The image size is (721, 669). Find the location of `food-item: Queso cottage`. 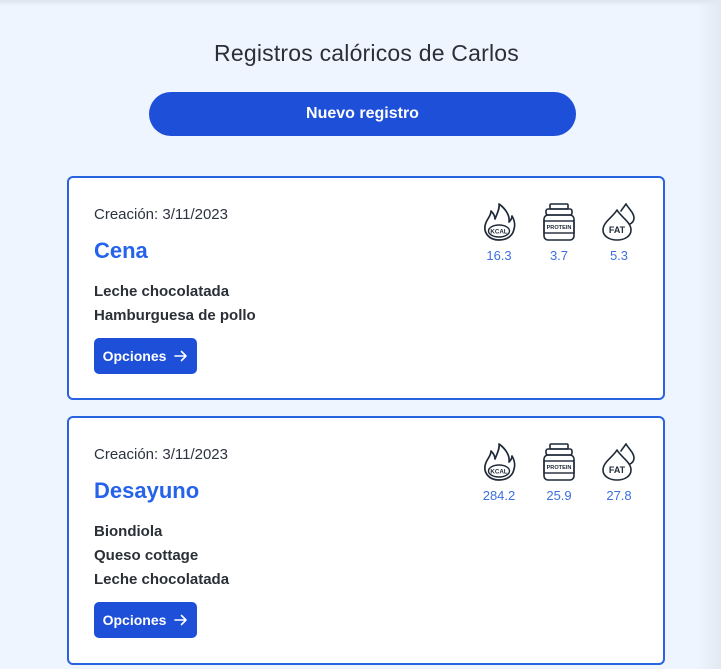

food-item: Queso cottage is located at coordinates (146, 555).